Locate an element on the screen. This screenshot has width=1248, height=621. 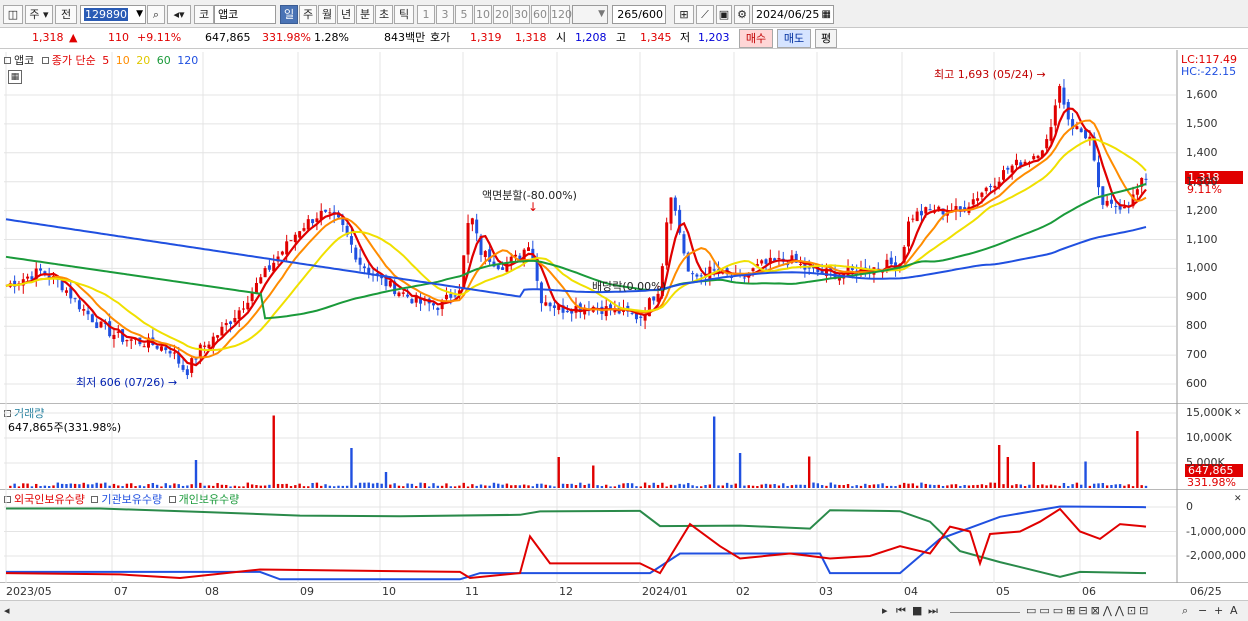
price-tick-label: 1,300 is located at coordinates (1202, 181).